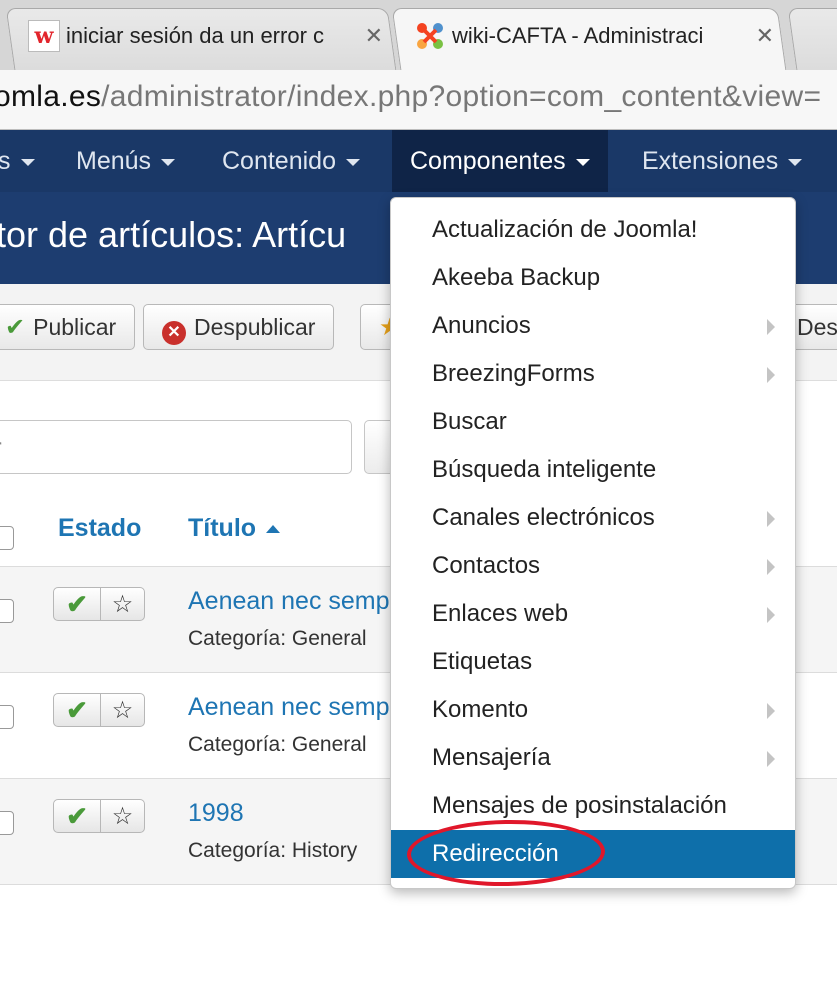 The image size is (837, 991). I want to click on browser-tab-title: iniciar sesión da un error c, so click(195, 35).